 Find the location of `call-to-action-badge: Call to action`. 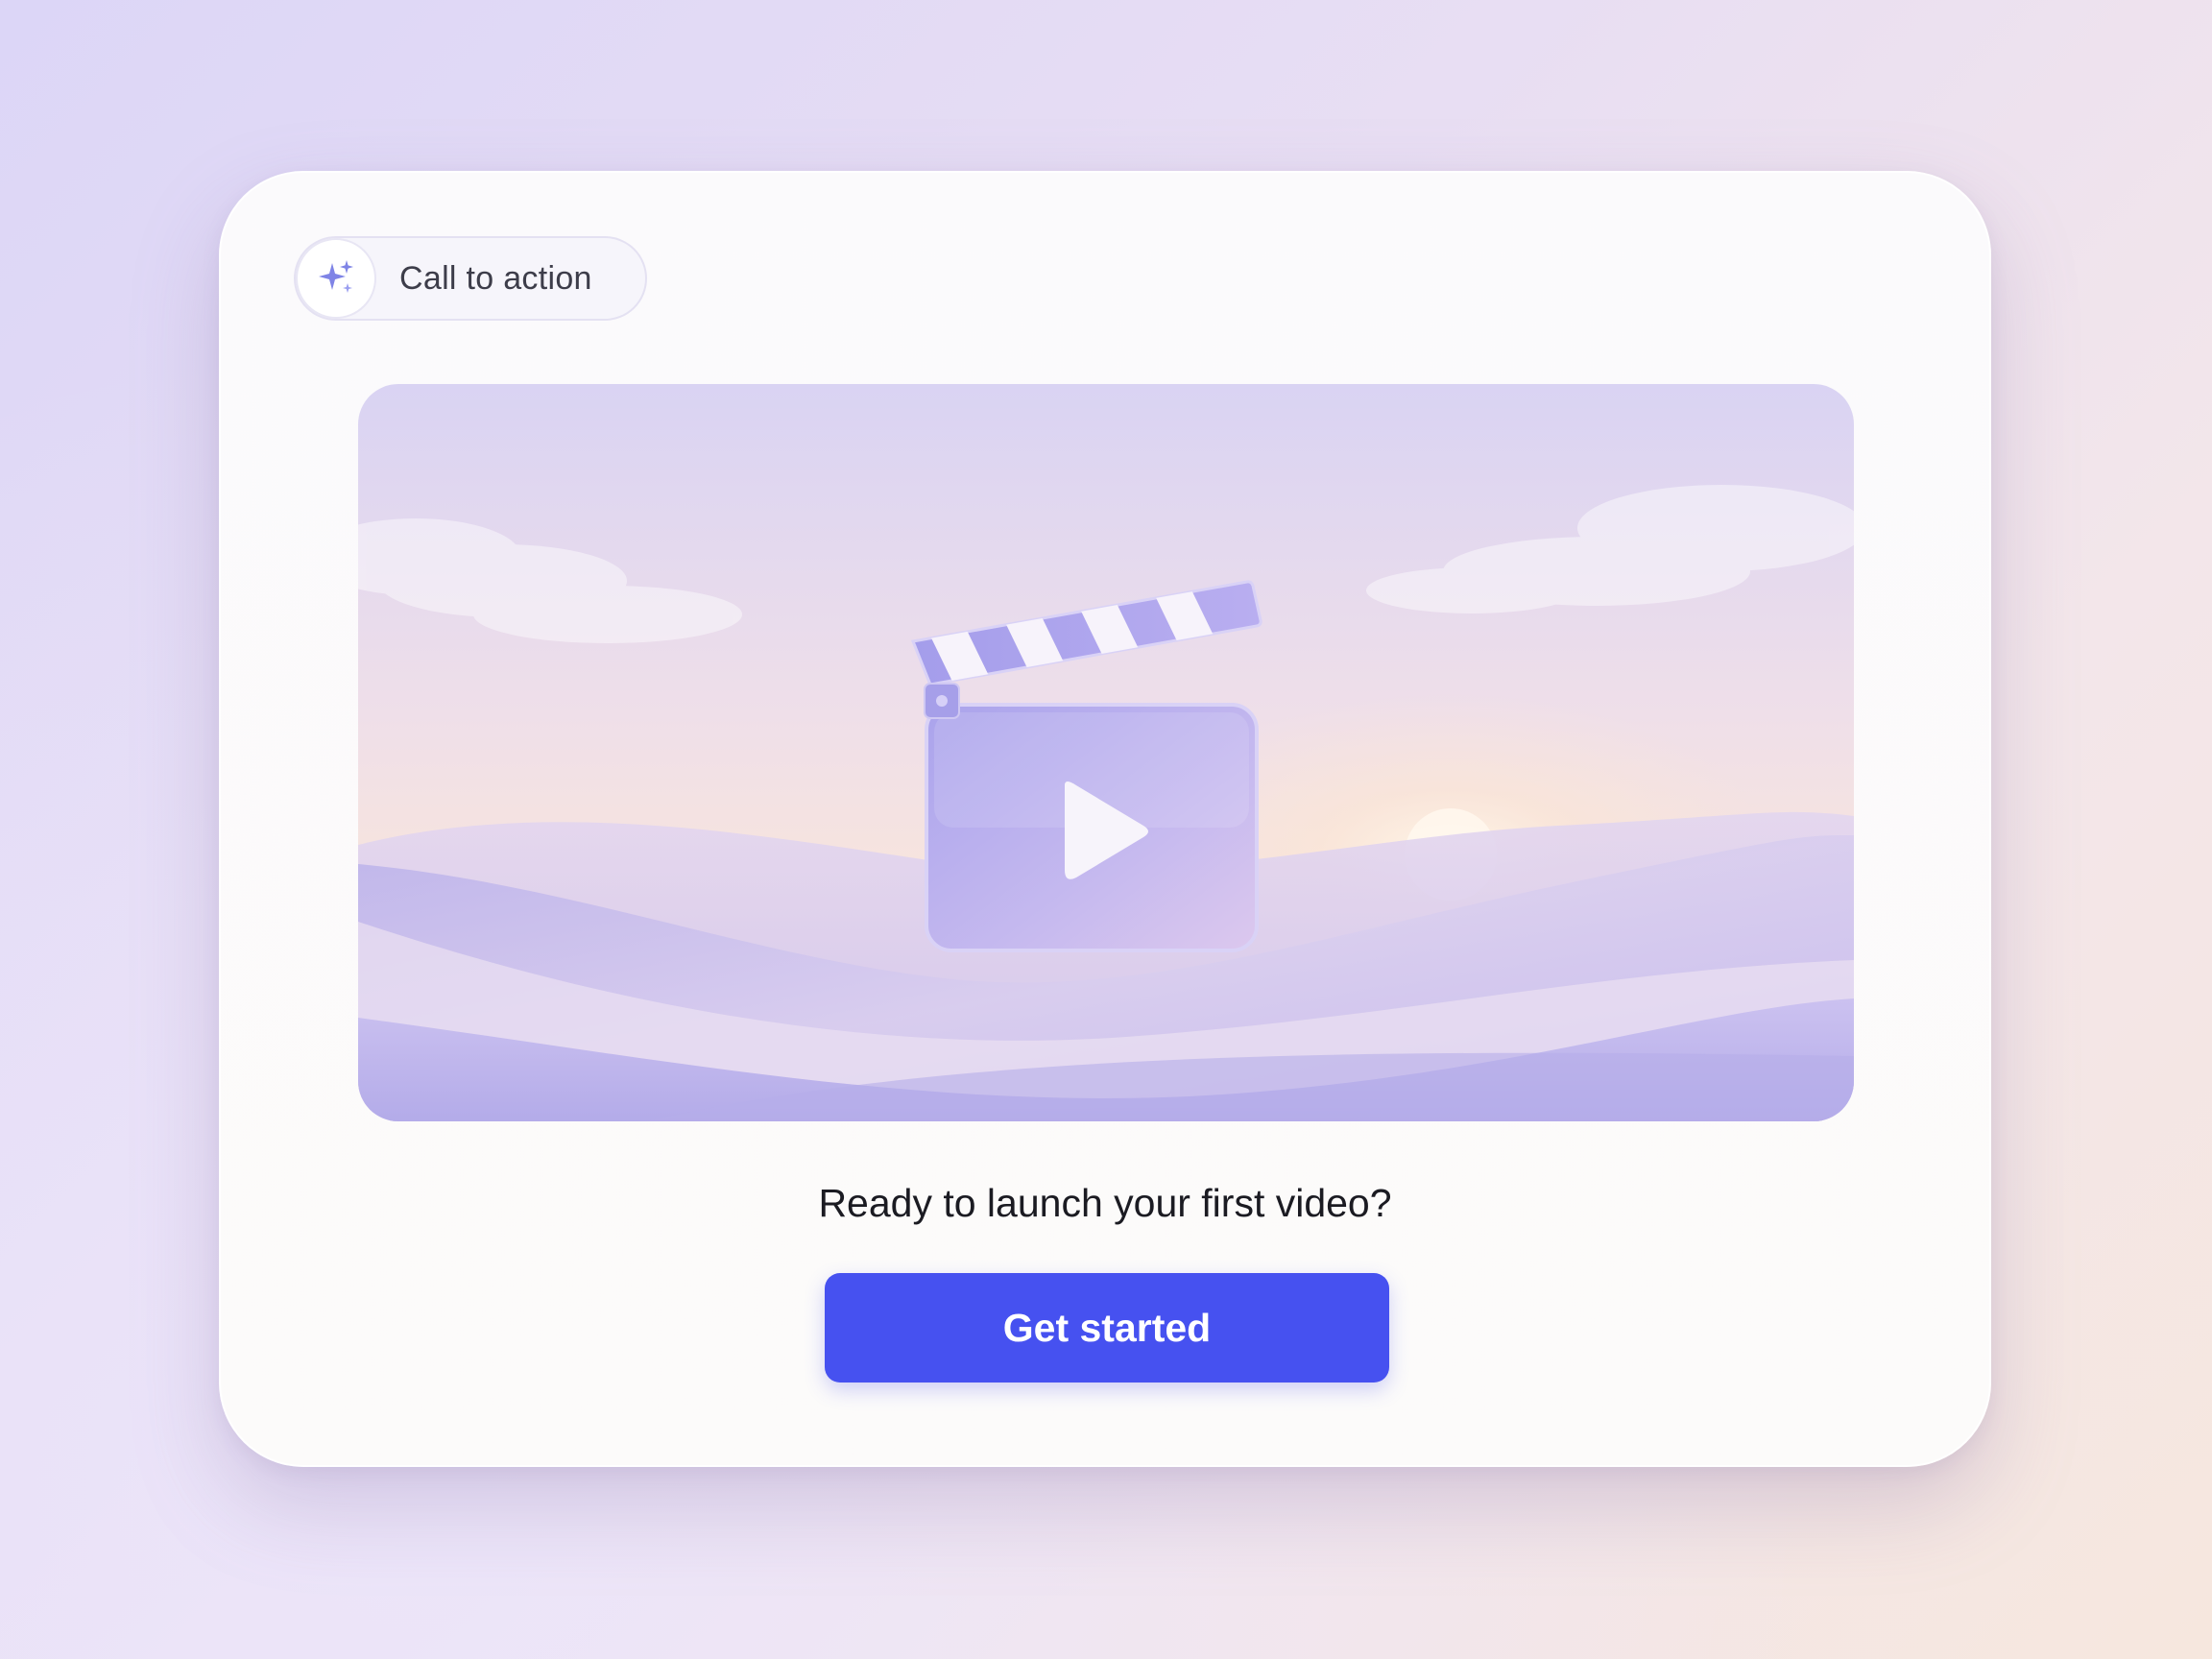

call-to-action-badge: Call to action is located at coordinates (471, 278).